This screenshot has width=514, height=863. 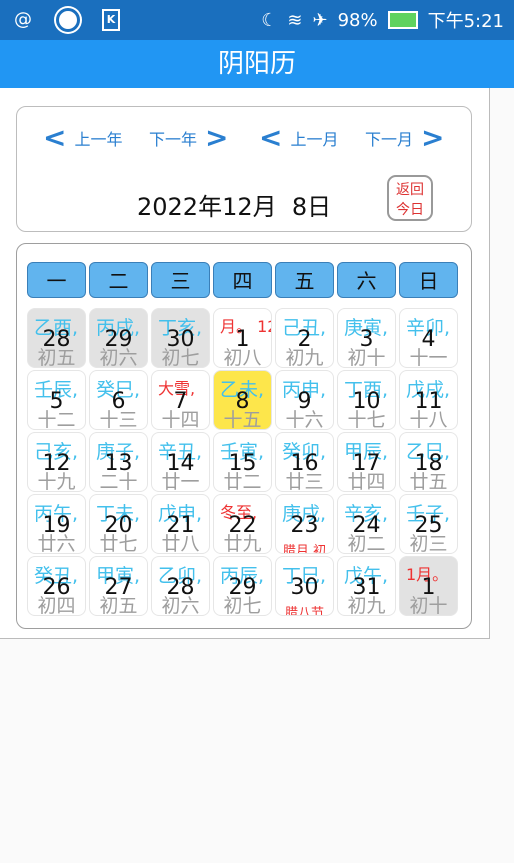 I want to click on day-cell: 丁亥, 30 初七, so click(x=180, y=338).